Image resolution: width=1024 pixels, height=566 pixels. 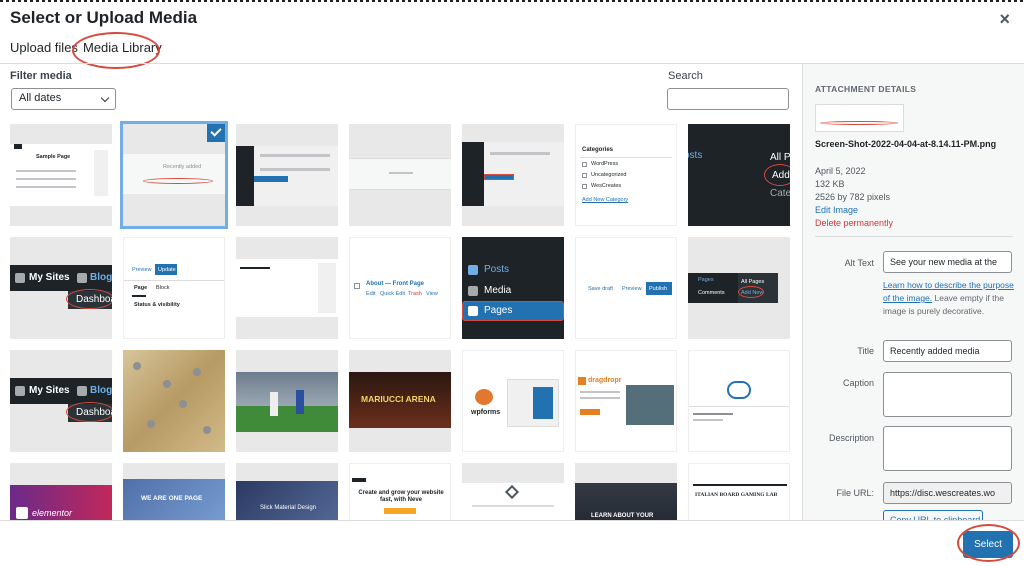 What do you see at coordinates (174, 491) in the screenshot?
I see `attachment-thumbnail-onepage: WE ARE ONE PAGE` at bounding box center [174, 491].